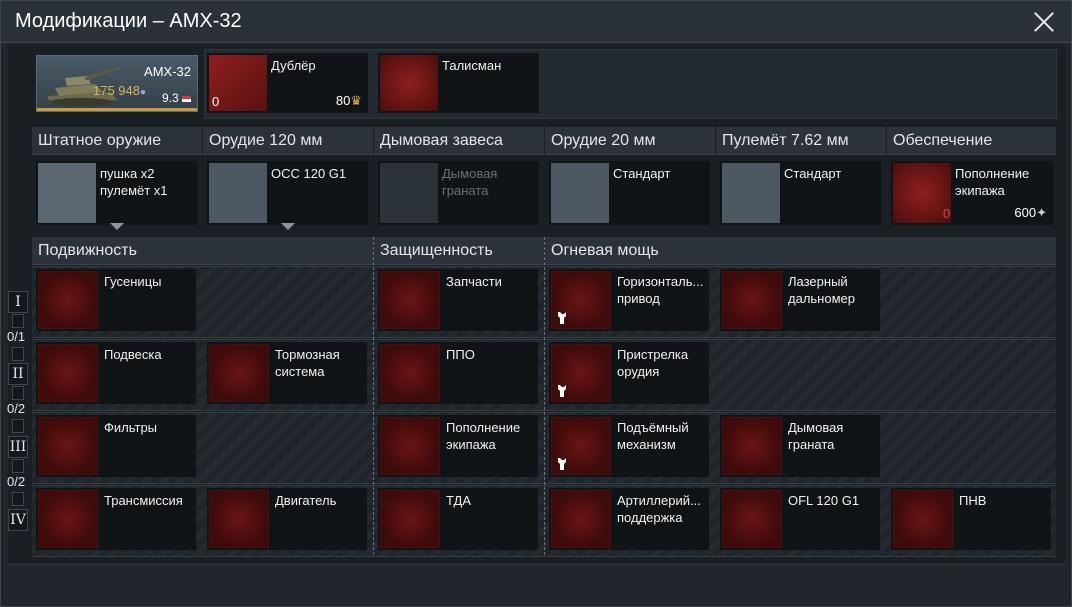  Describe the element at coordinates (176, 98) in the screenshot. I see `vehicle-br: 9.3` at that location.